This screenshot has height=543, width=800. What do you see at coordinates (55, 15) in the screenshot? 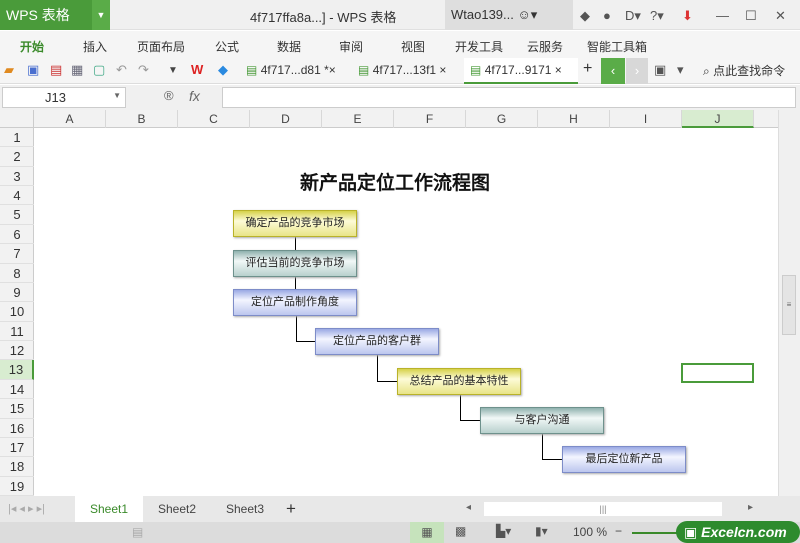
I see `app-menu-button: WPS 表格 ▼` at bounding box center [55, 15].